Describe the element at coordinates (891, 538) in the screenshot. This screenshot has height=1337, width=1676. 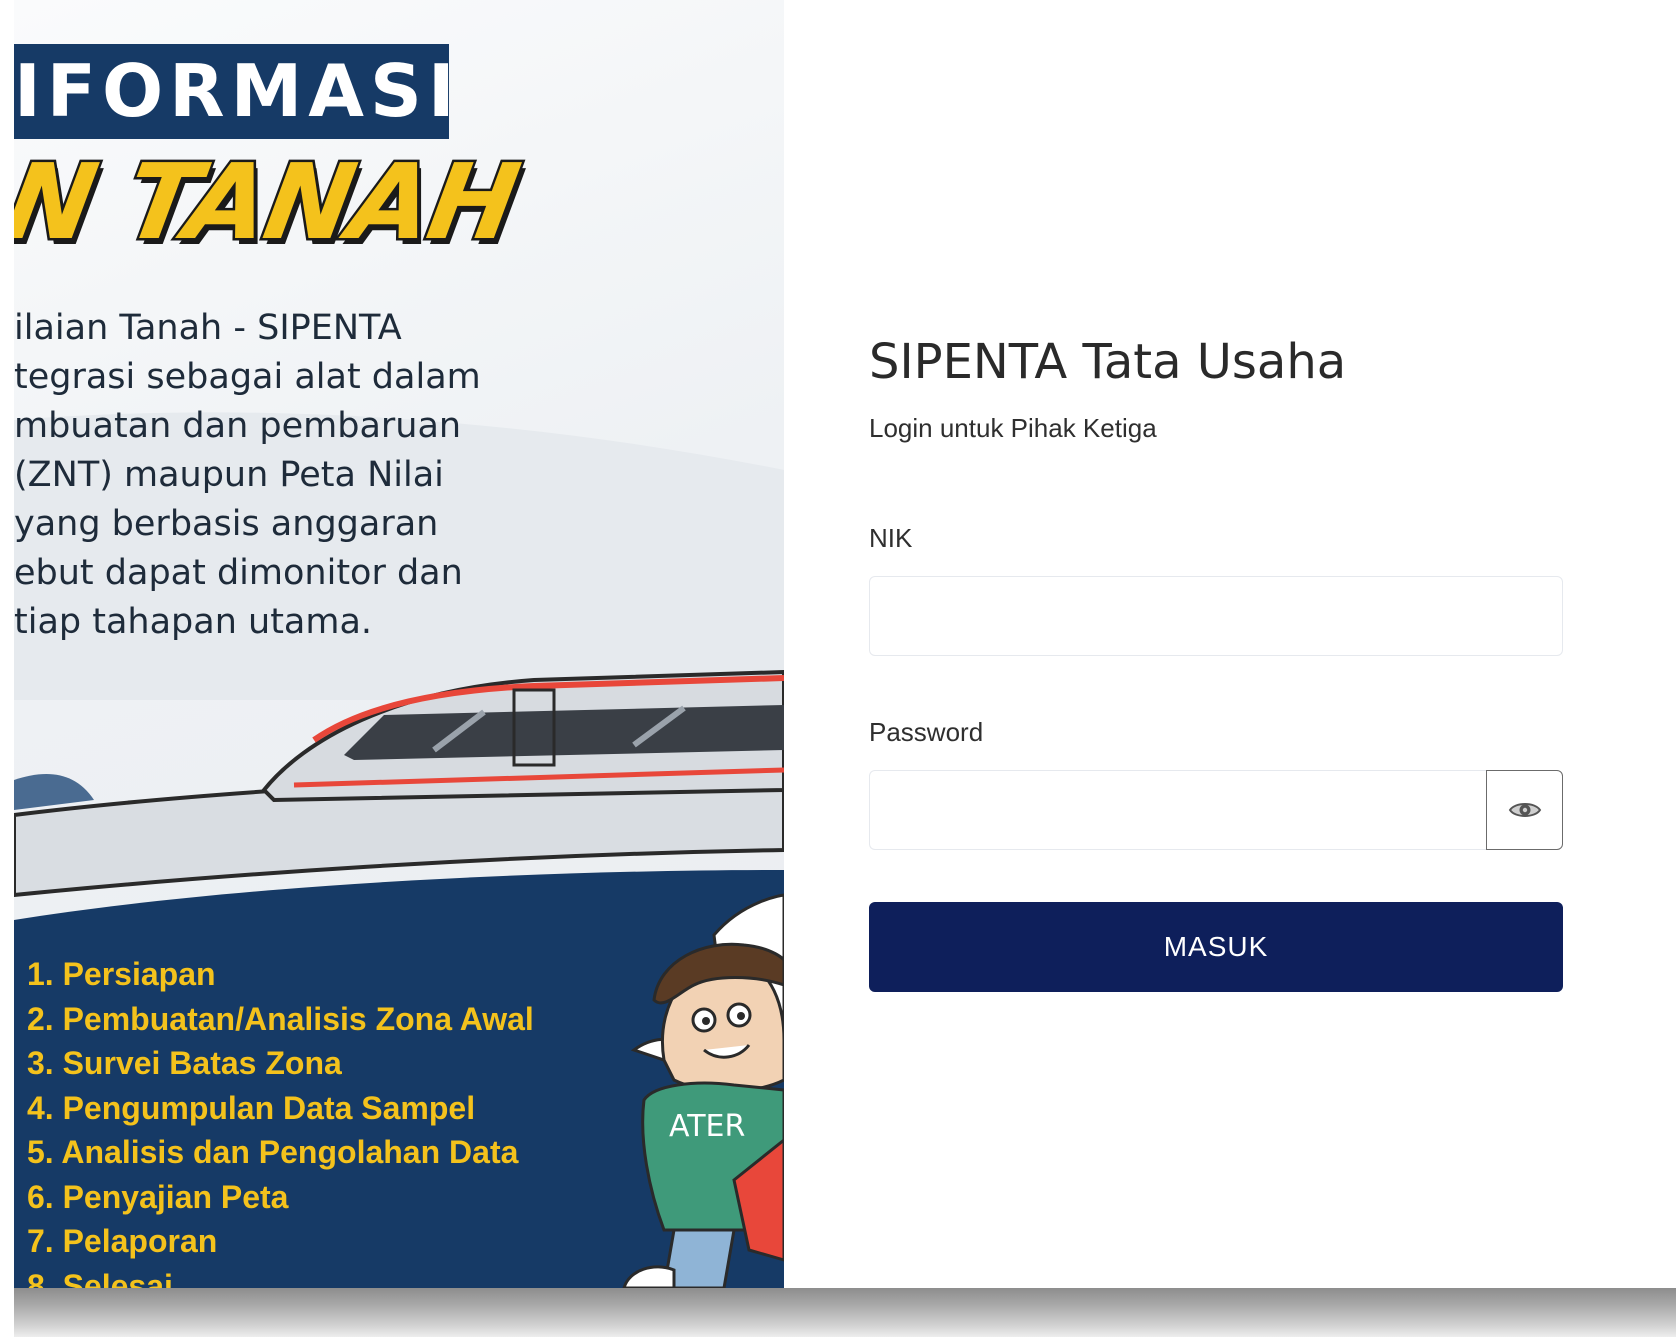
I see `nik-label: NIK` at that location.